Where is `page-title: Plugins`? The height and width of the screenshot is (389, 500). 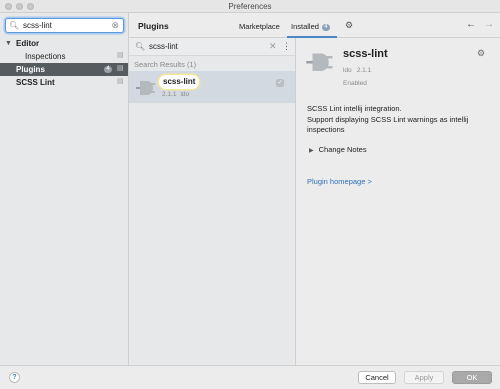 page-title: Plugins is located at coordinates (153, 26).